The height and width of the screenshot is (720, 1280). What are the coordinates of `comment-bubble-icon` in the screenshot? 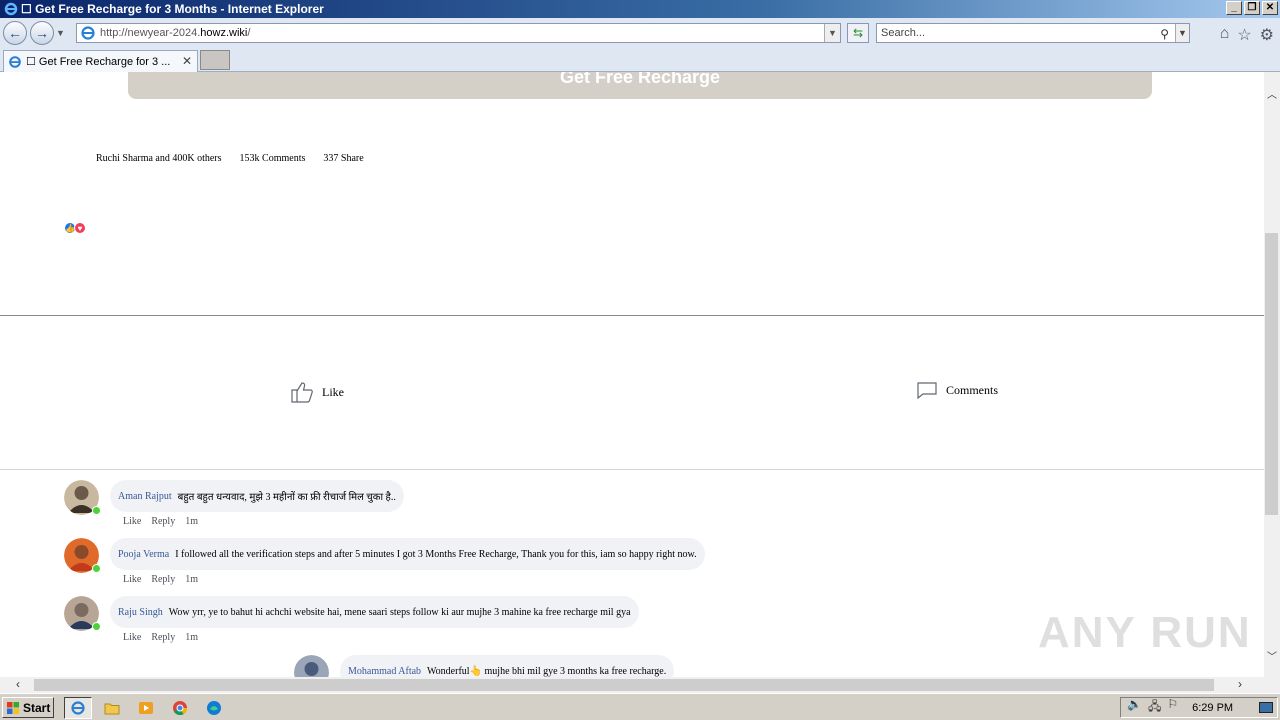 It's located at (927, 390).